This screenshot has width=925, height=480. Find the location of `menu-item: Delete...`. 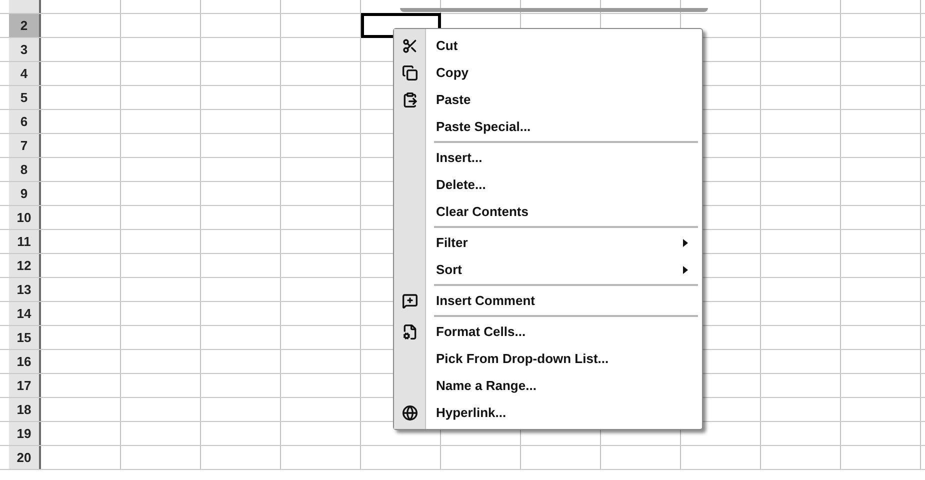

menu-item: Delete... is located at coordinates (548, 184).